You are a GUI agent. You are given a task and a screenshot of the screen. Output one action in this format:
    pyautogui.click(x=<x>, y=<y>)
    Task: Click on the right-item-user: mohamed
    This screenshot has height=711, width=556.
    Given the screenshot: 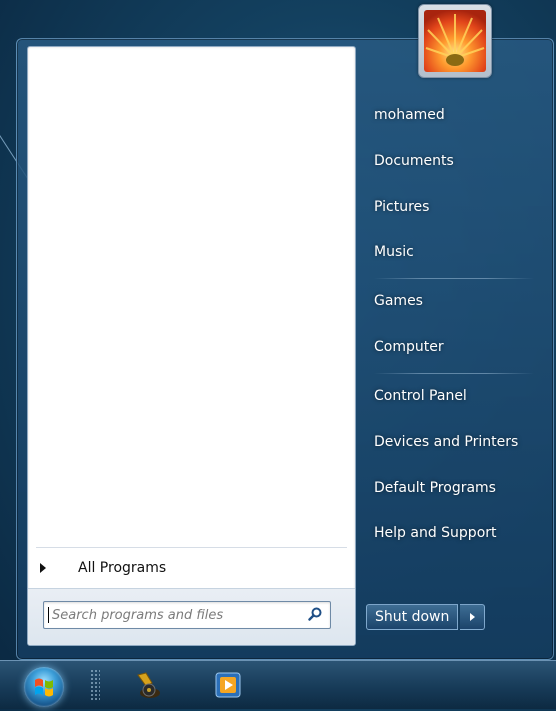 What is the action you would take?
    pyautogui.click(x=454, y=115)
    